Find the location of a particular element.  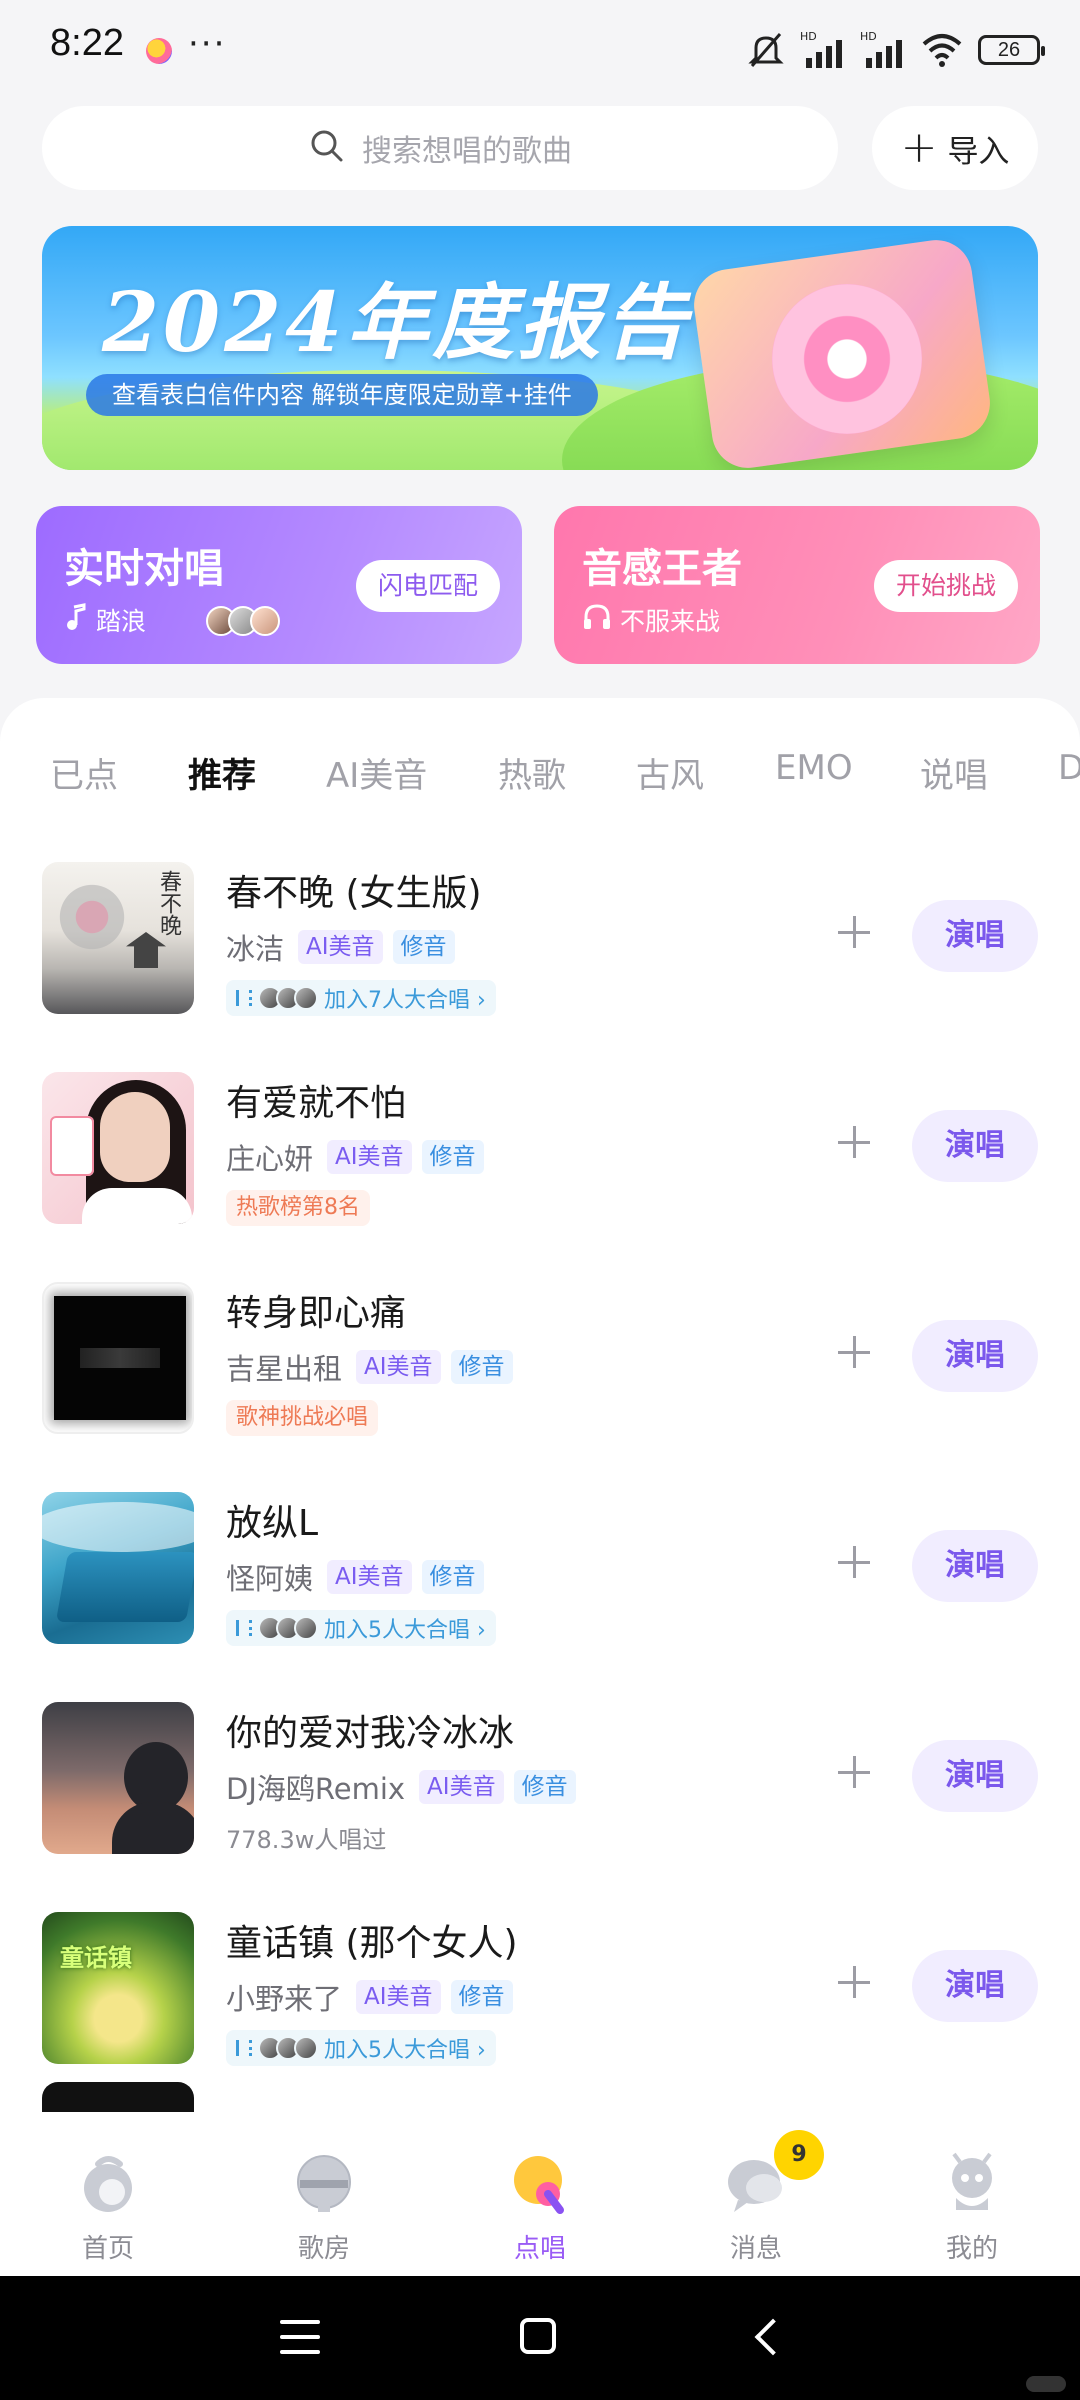

watermark is located at coordinates (1046, 2384).